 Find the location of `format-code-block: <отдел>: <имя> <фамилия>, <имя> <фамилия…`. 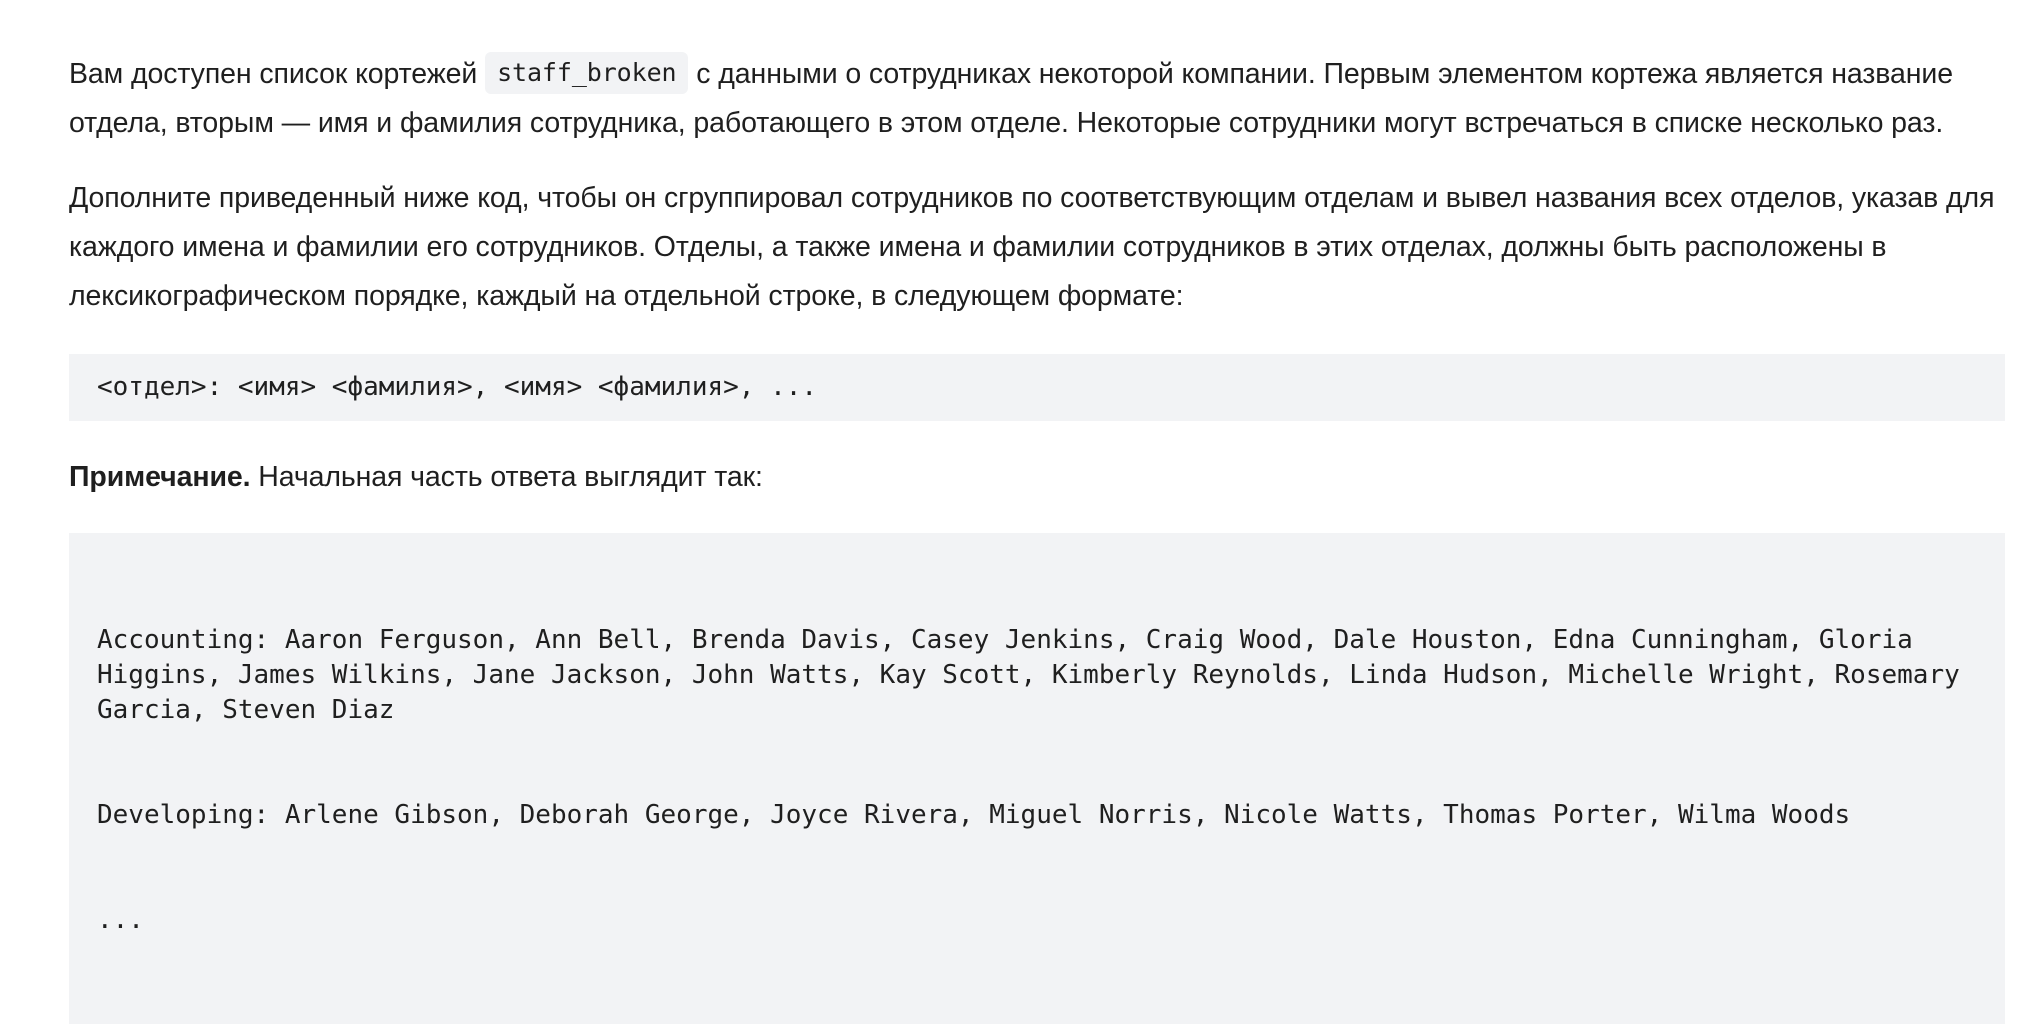

format-code-block: <отдел>: <имя> <фамилия>, <имя> <фамилия… is located at coordinates (1037, 387).